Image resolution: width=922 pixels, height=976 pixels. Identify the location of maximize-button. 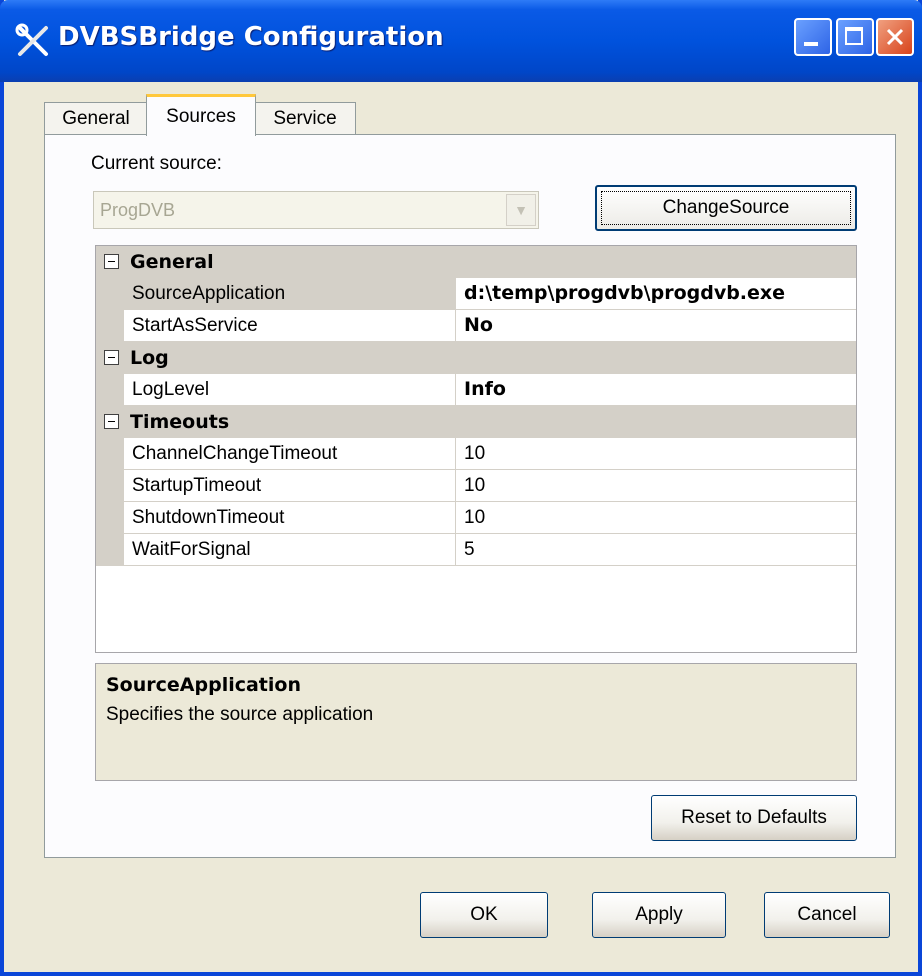
(855, 37).